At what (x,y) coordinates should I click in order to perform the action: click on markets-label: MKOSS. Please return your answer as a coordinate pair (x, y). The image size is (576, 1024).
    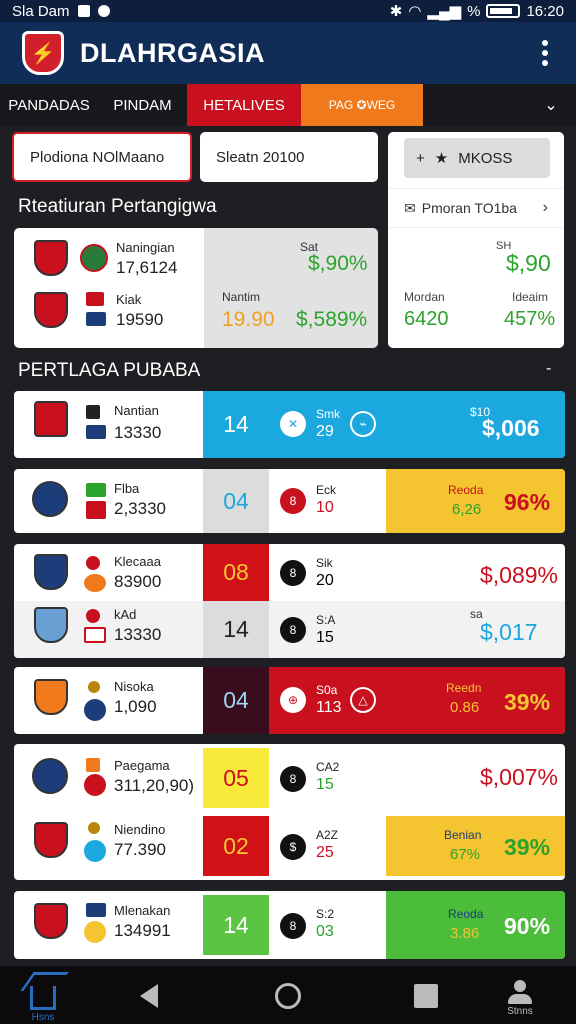
    Looking at the image, I should click on (485, 158).